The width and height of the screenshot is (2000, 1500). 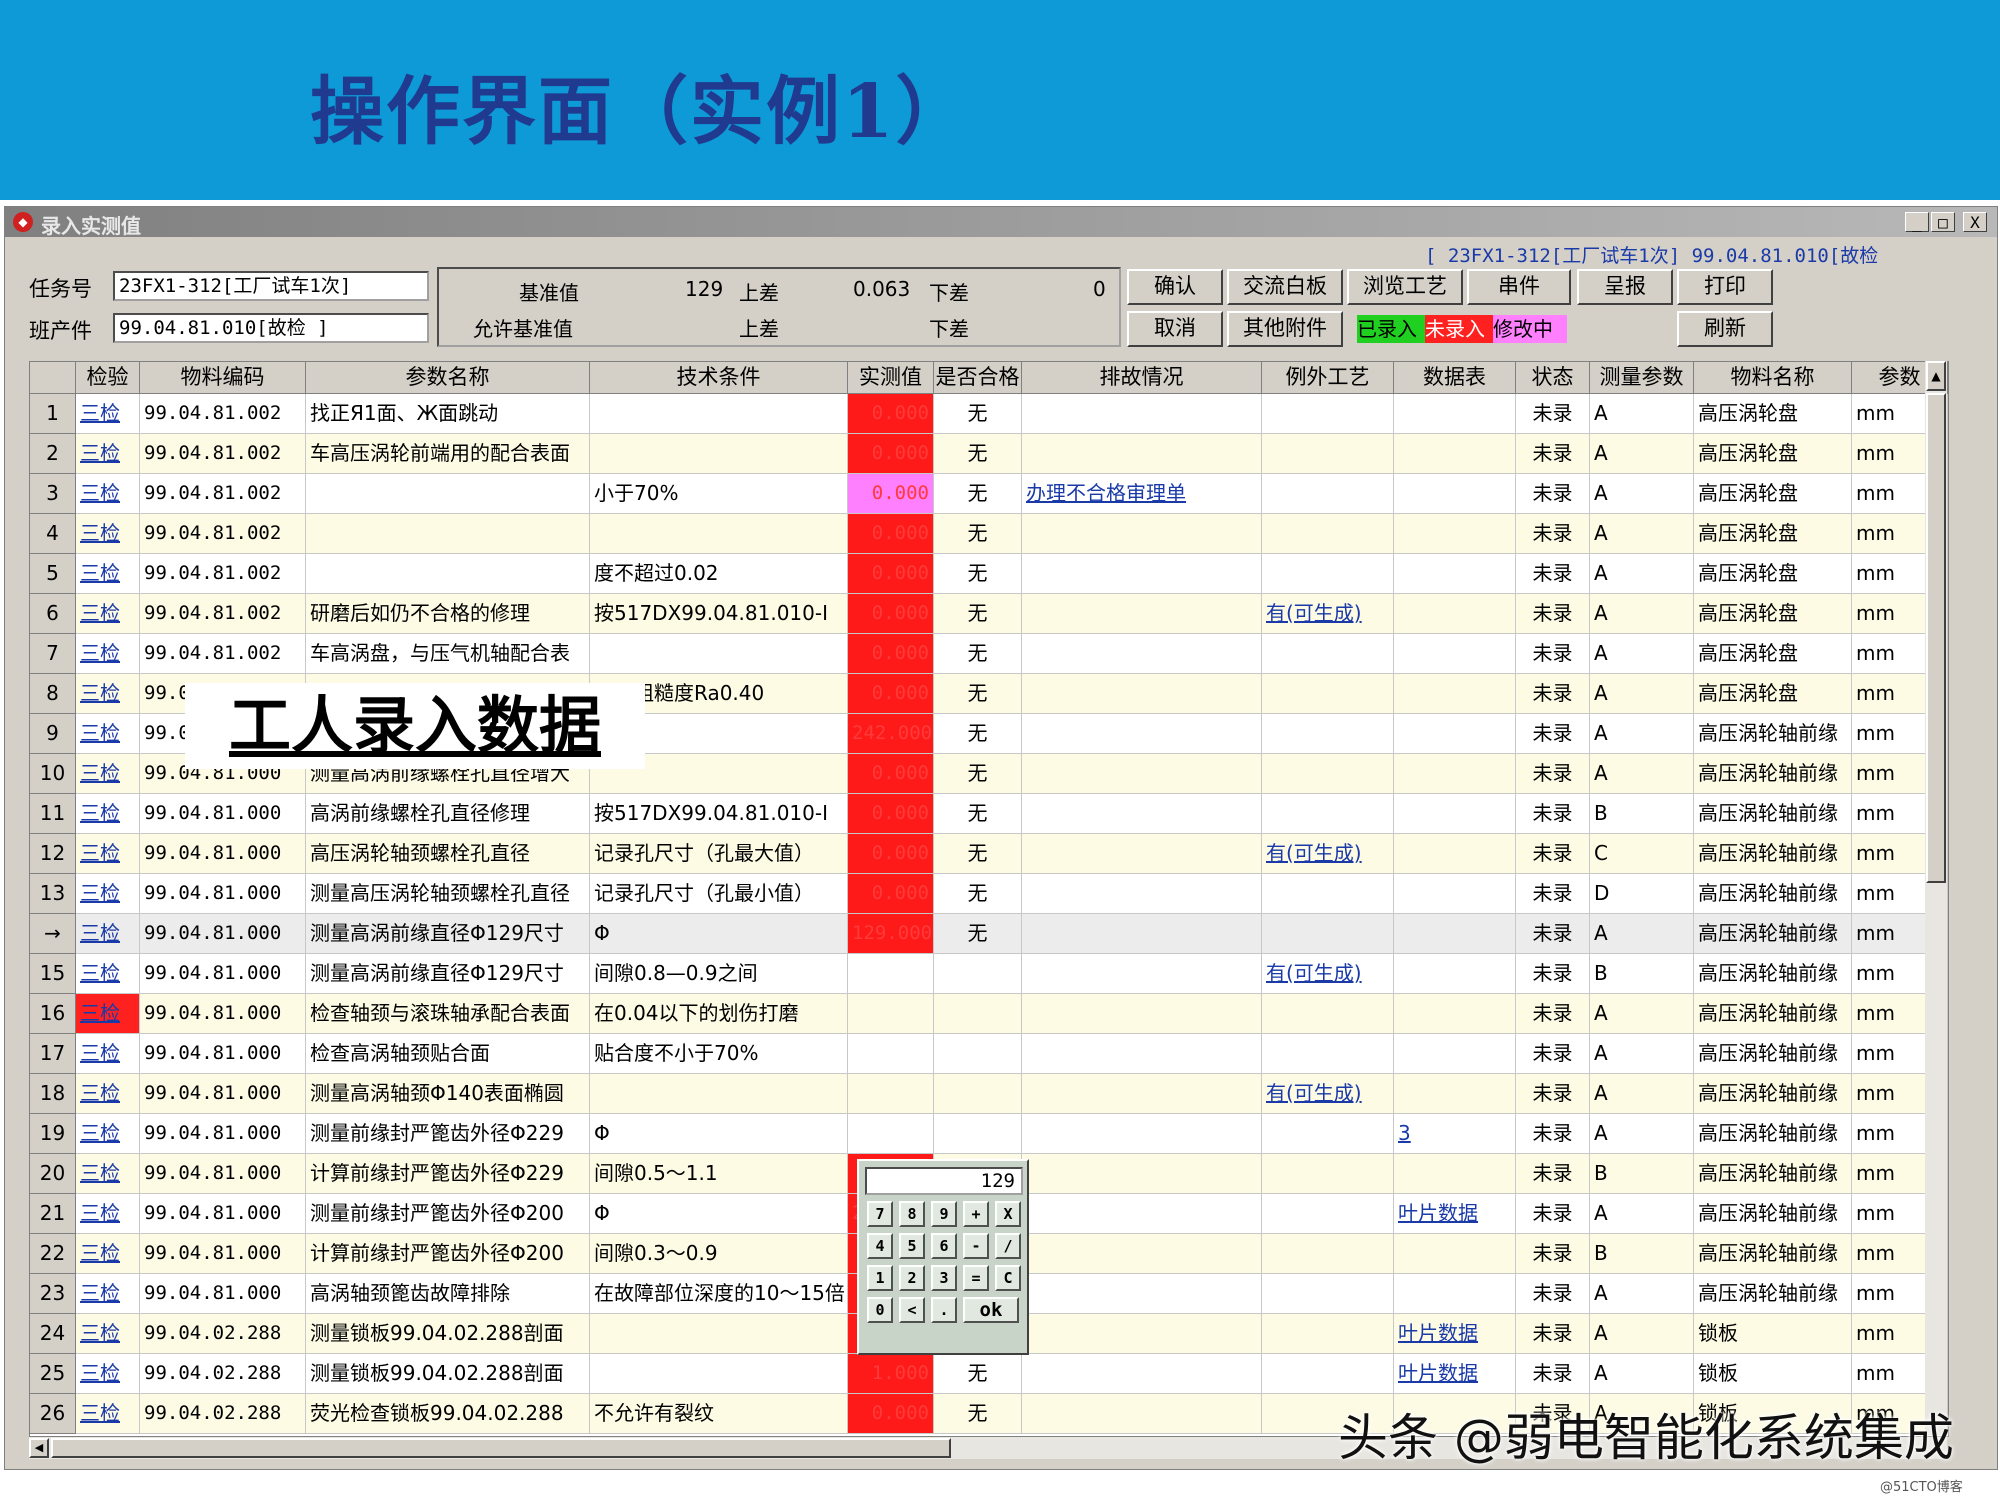 I want to click on keypad-key: 8, so click(x=912, y=1214).